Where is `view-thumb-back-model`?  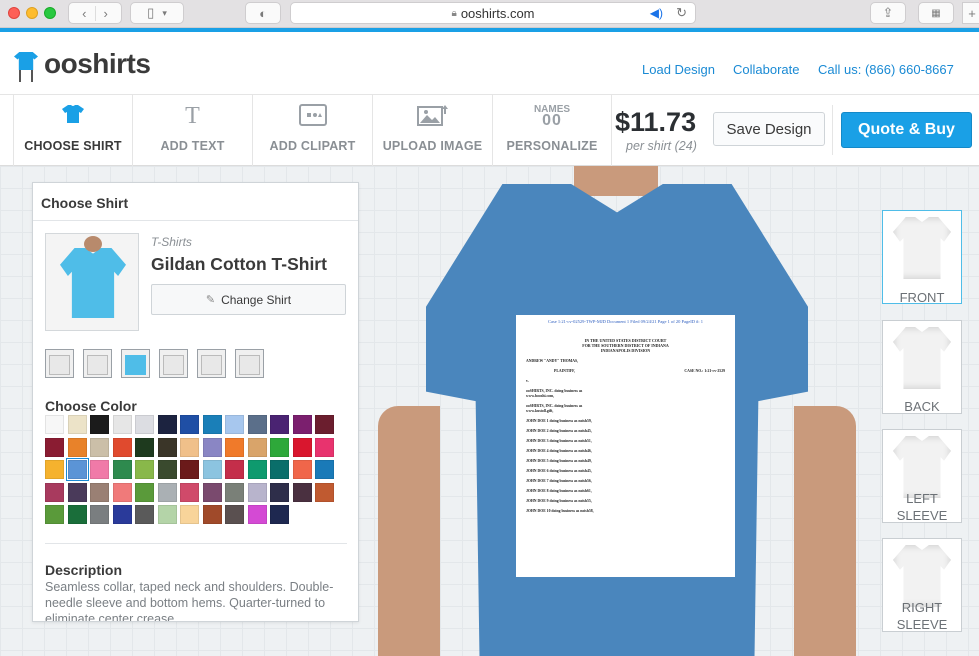 view-thumb-back-model is located at coordinates (97, 363).